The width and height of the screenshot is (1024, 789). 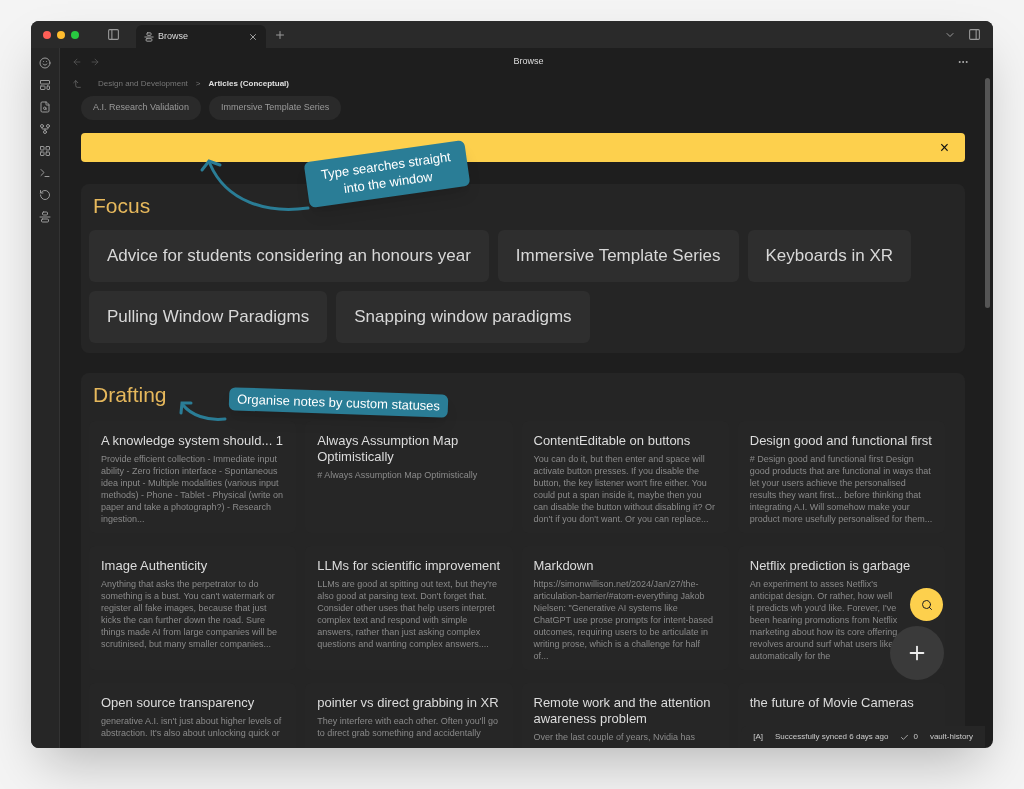 I want to click on right-panel-icon, so click(x=974, y=34).